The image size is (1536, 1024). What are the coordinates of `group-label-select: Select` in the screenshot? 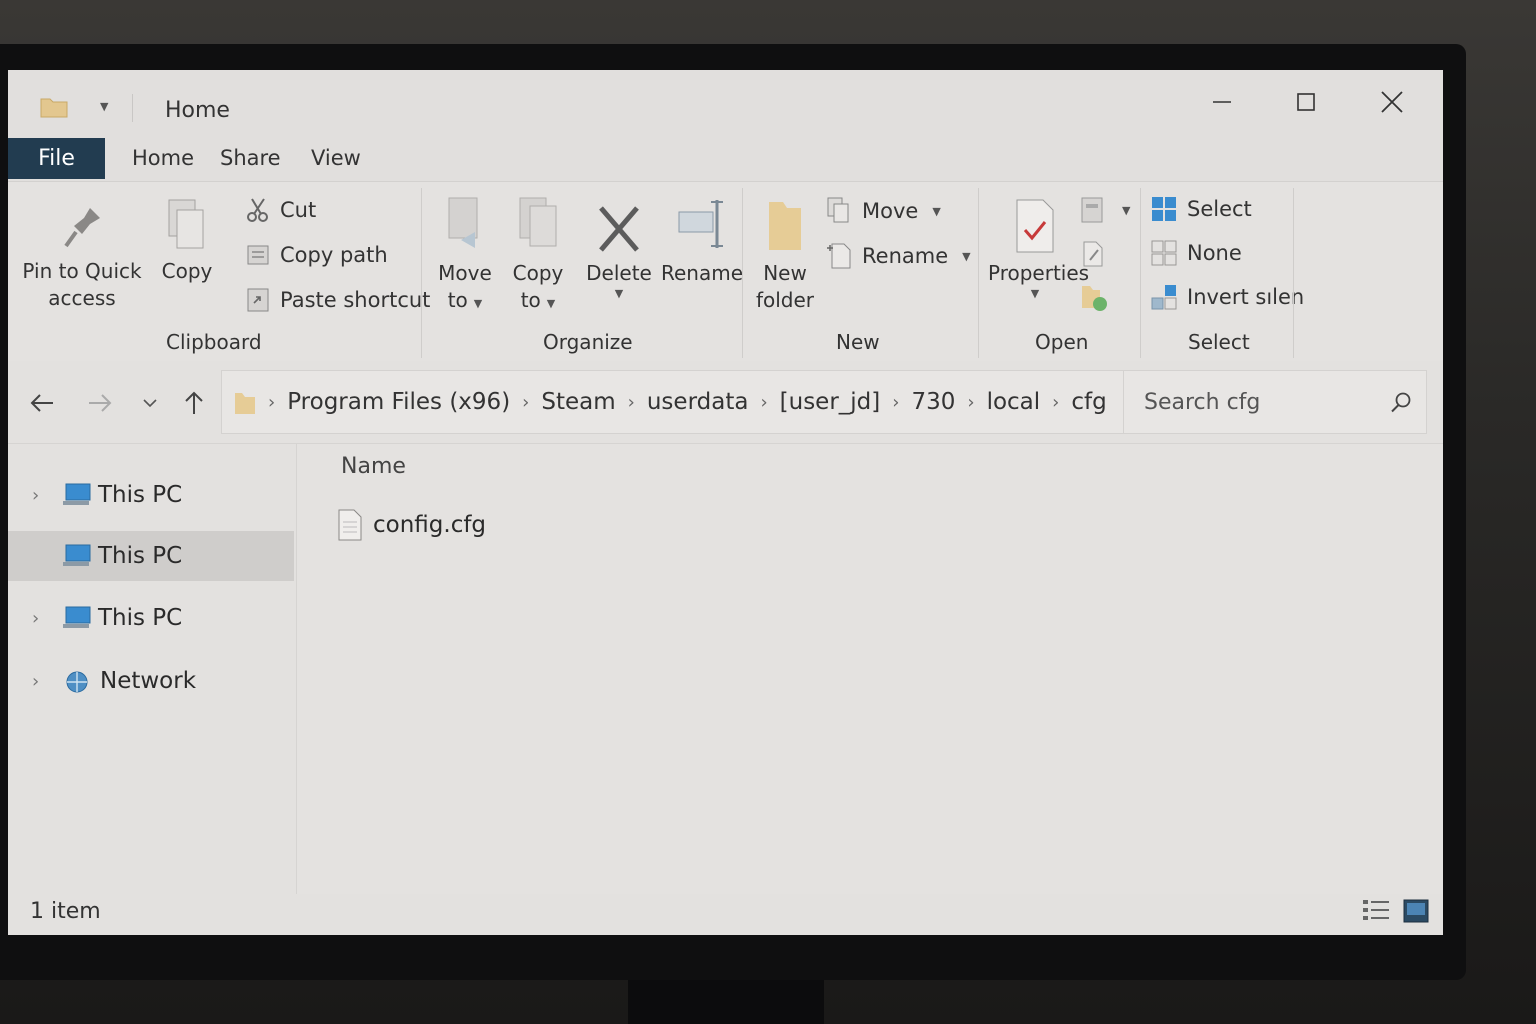 It's located at (1219, 342).